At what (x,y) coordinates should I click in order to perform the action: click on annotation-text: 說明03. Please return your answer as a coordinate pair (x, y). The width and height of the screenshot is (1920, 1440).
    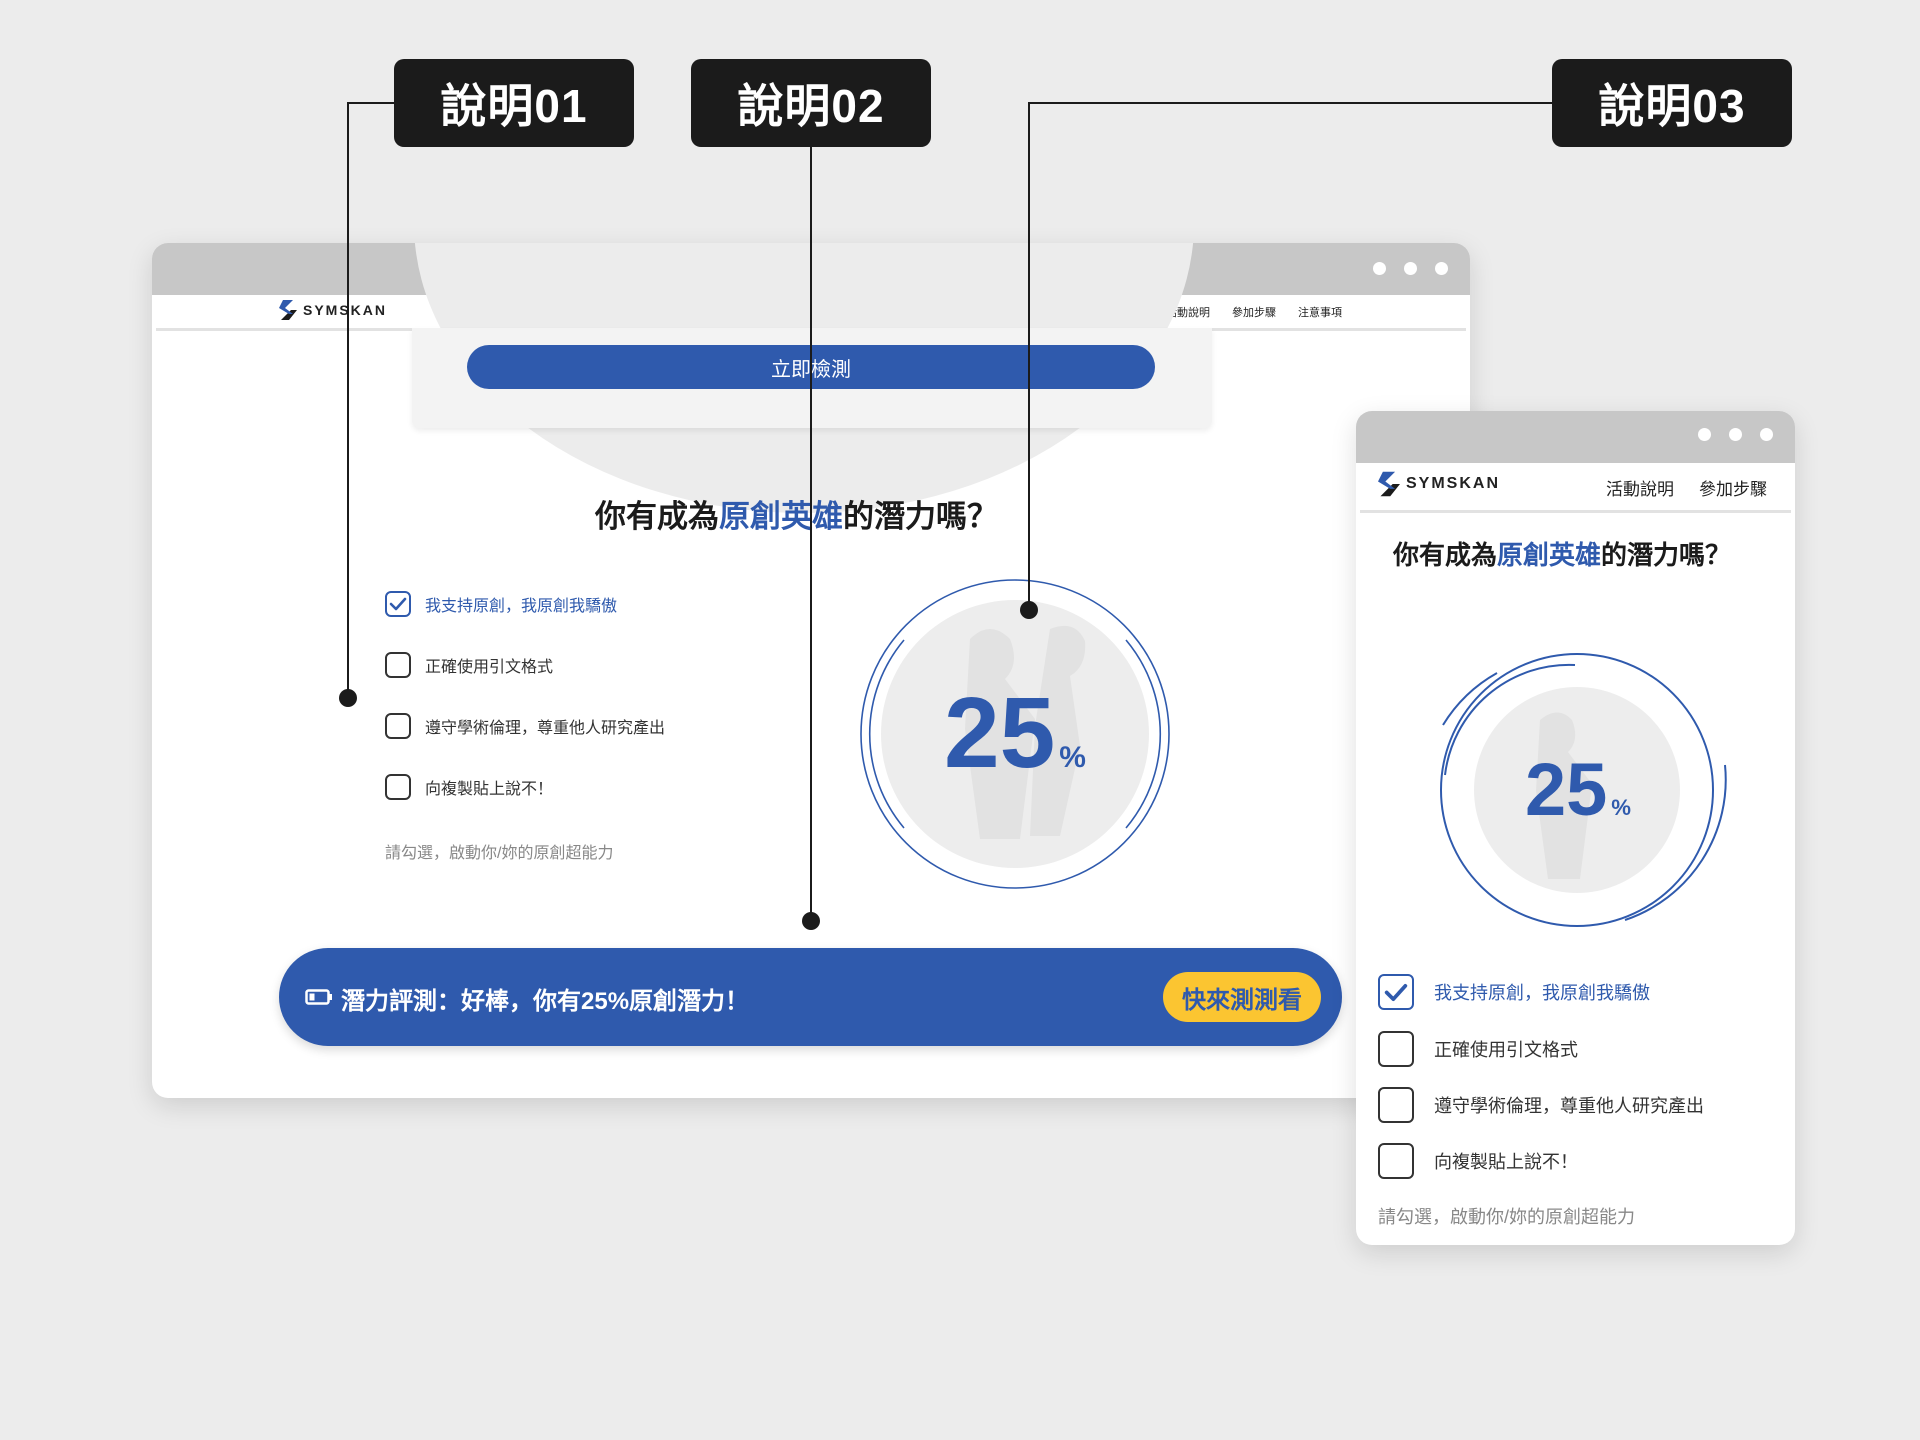
    Looking at the image, I should click on (1672, 106).